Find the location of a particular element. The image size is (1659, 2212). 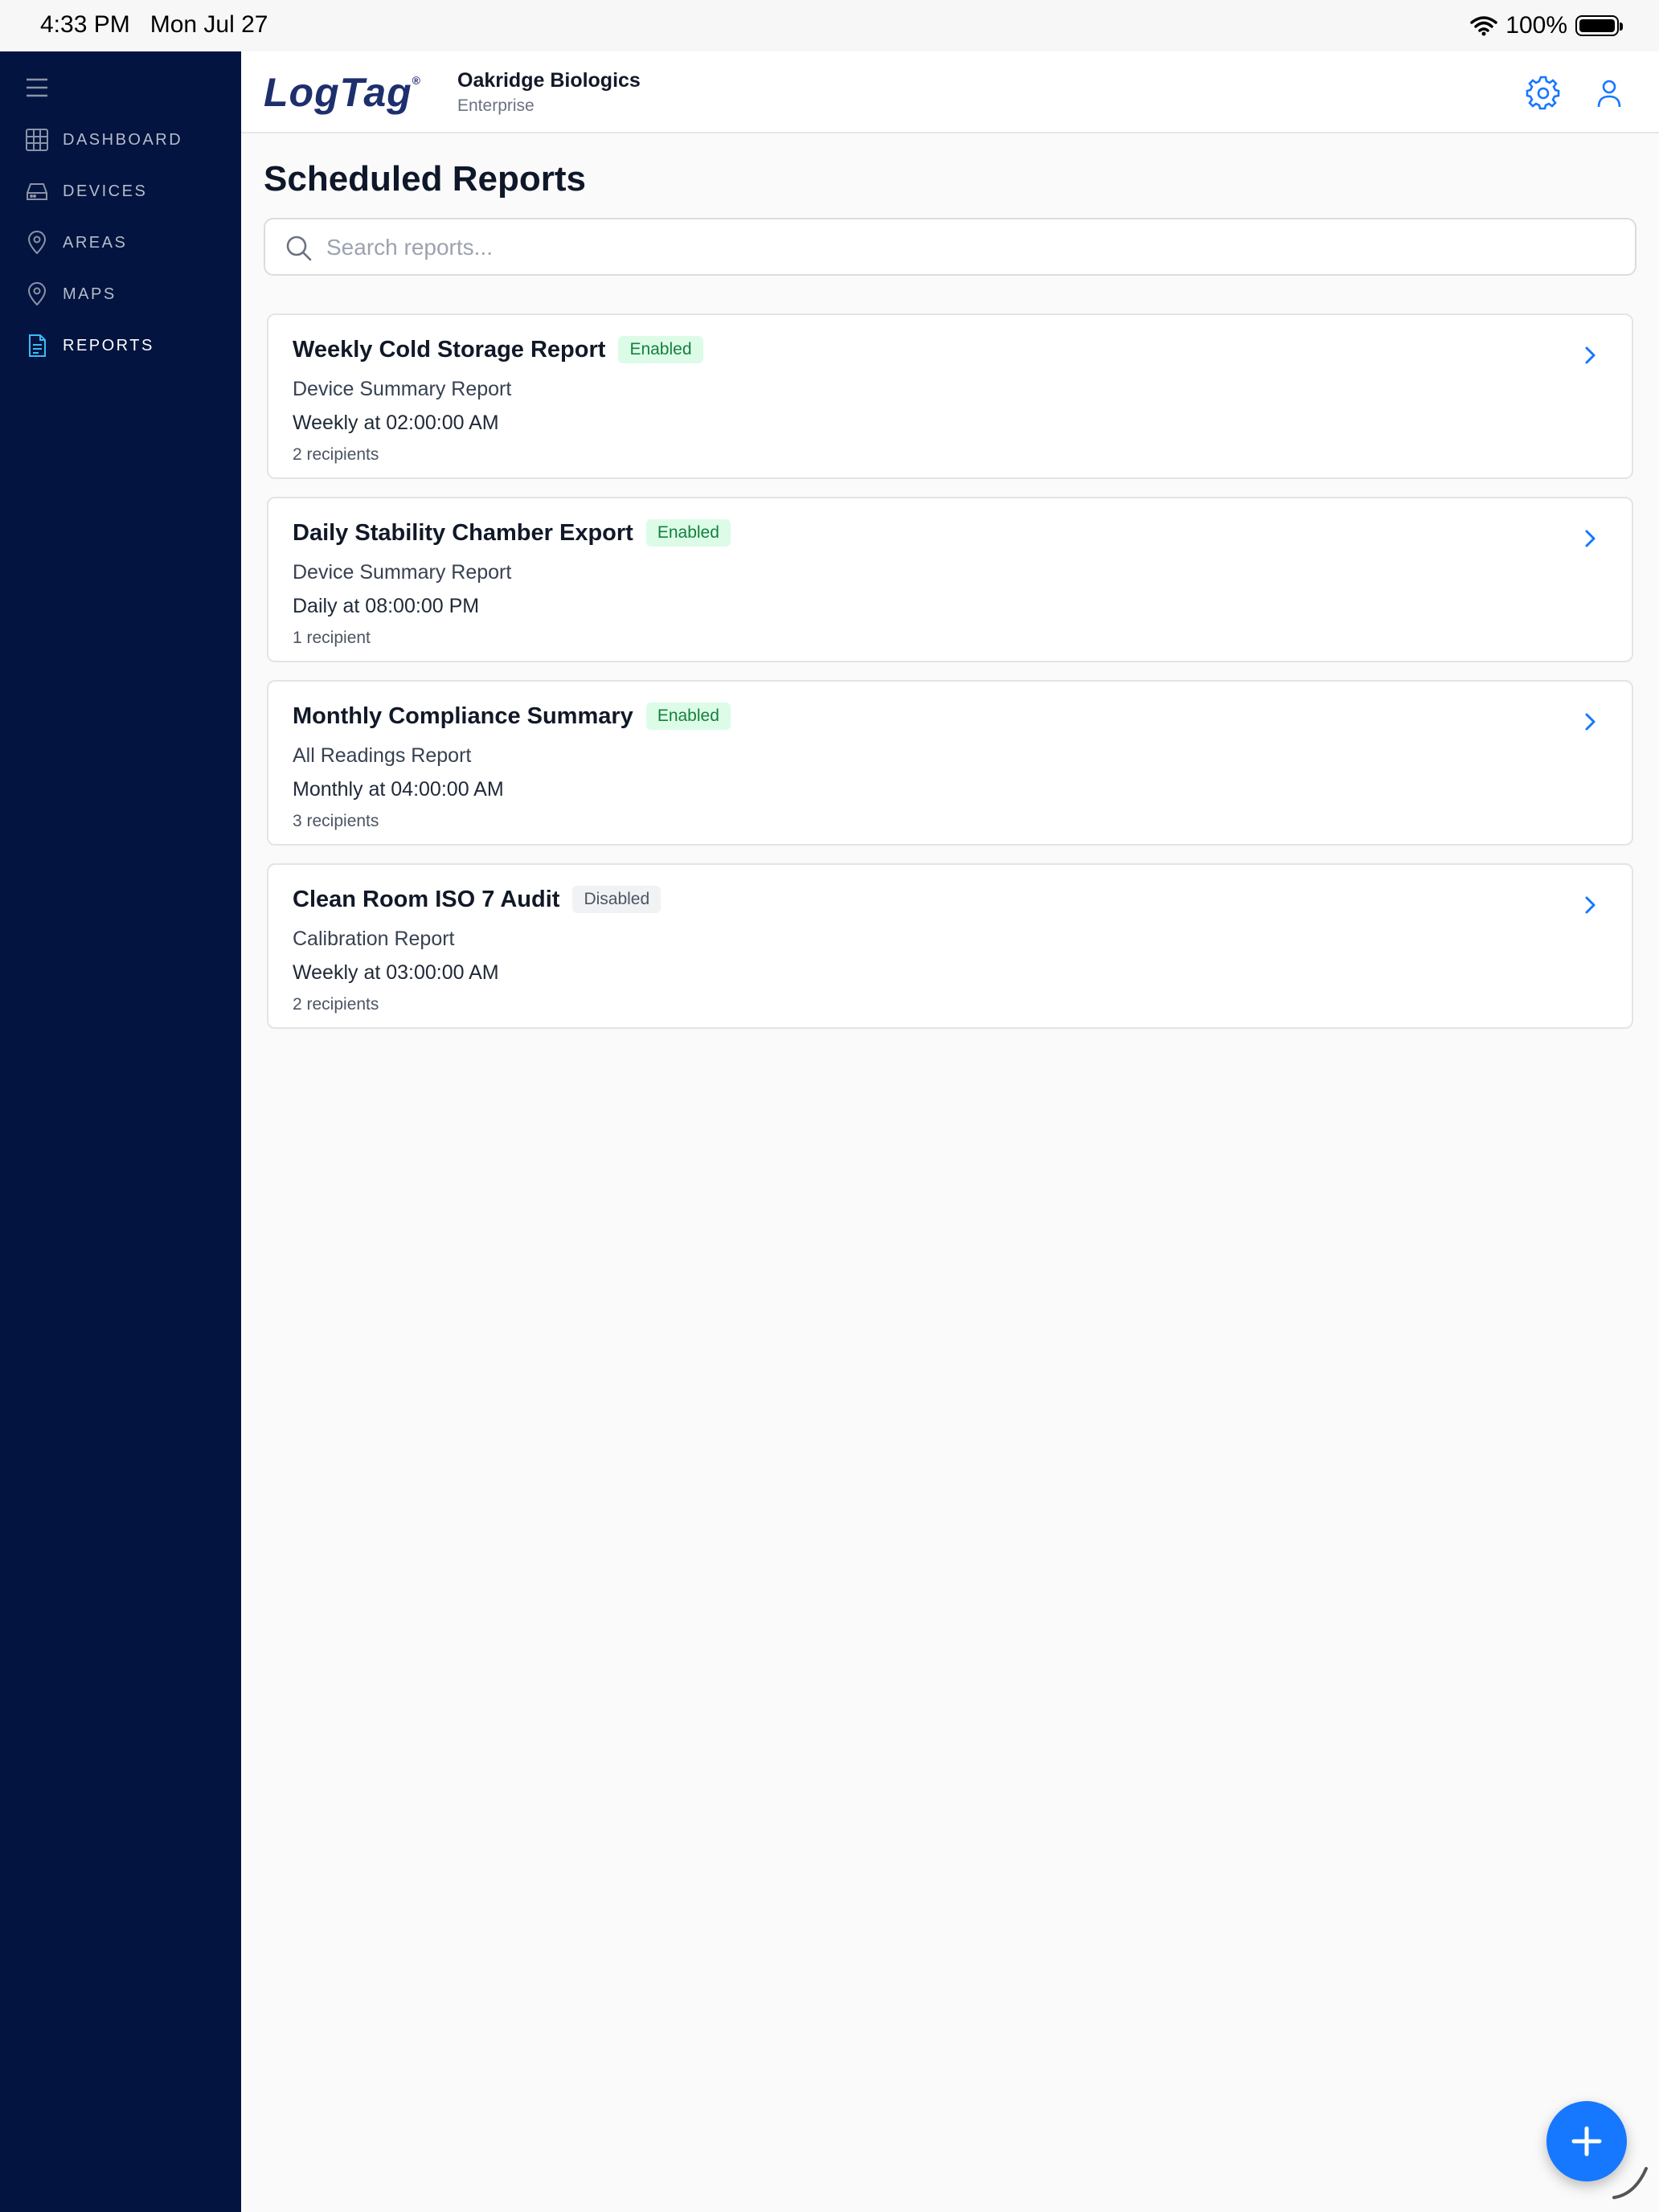

organization-type: Enterprise is located at coordinates (496, 105).